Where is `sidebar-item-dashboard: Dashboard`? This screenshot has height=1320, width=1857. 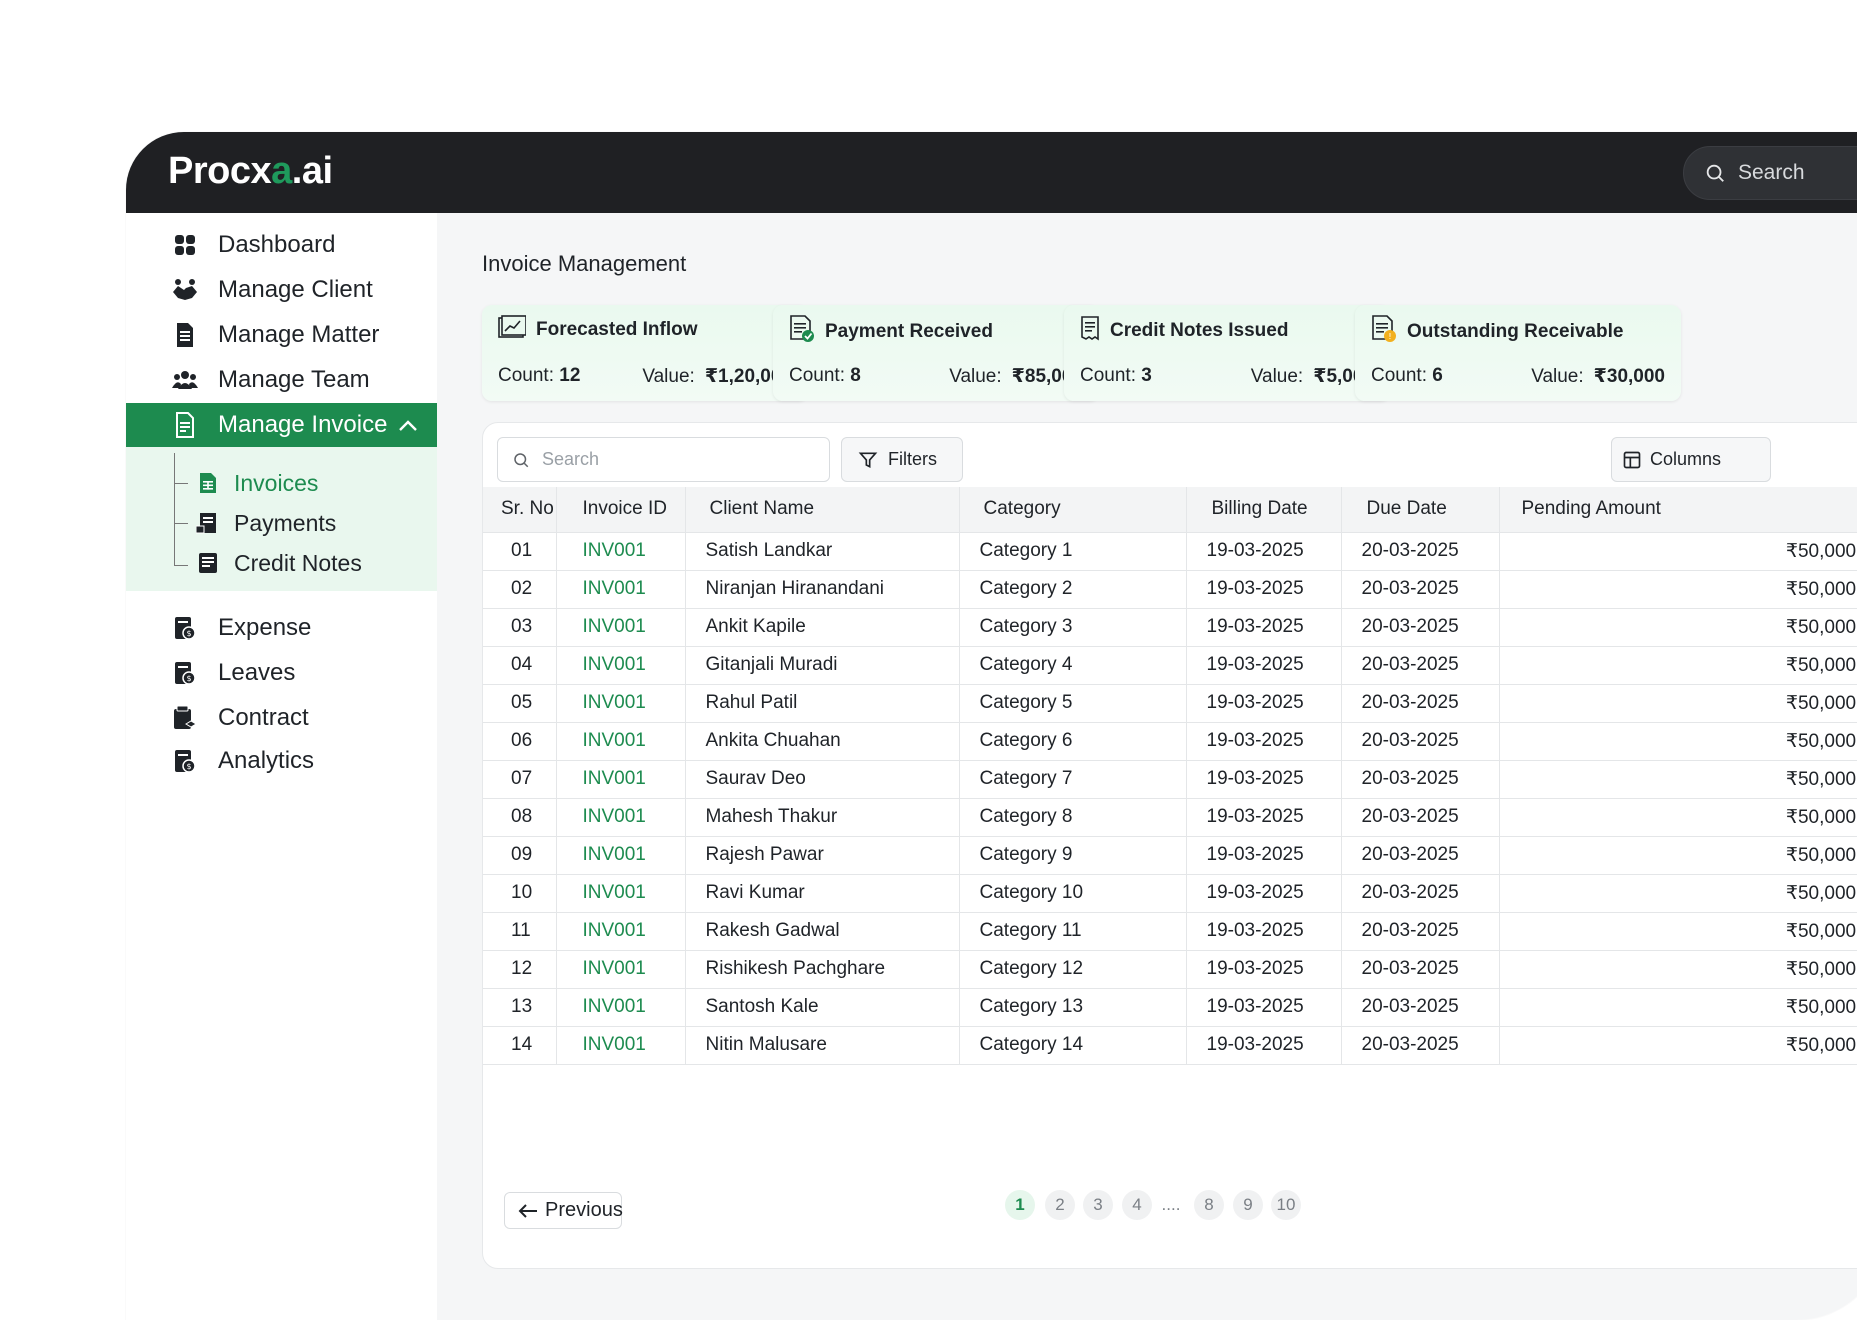 sidebar-item-dashboard: Dashboard is located at coordinates (281, 245).